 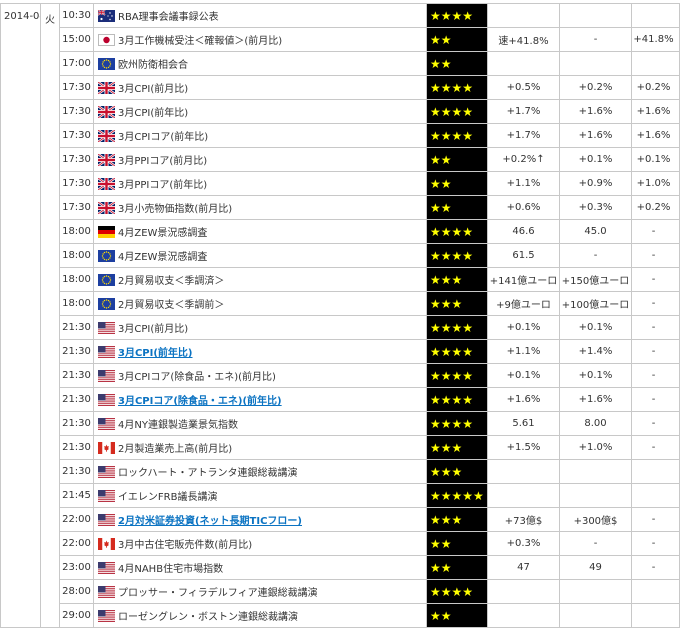 I want to click on japan-flag-icon, so click(x=106, y=39).